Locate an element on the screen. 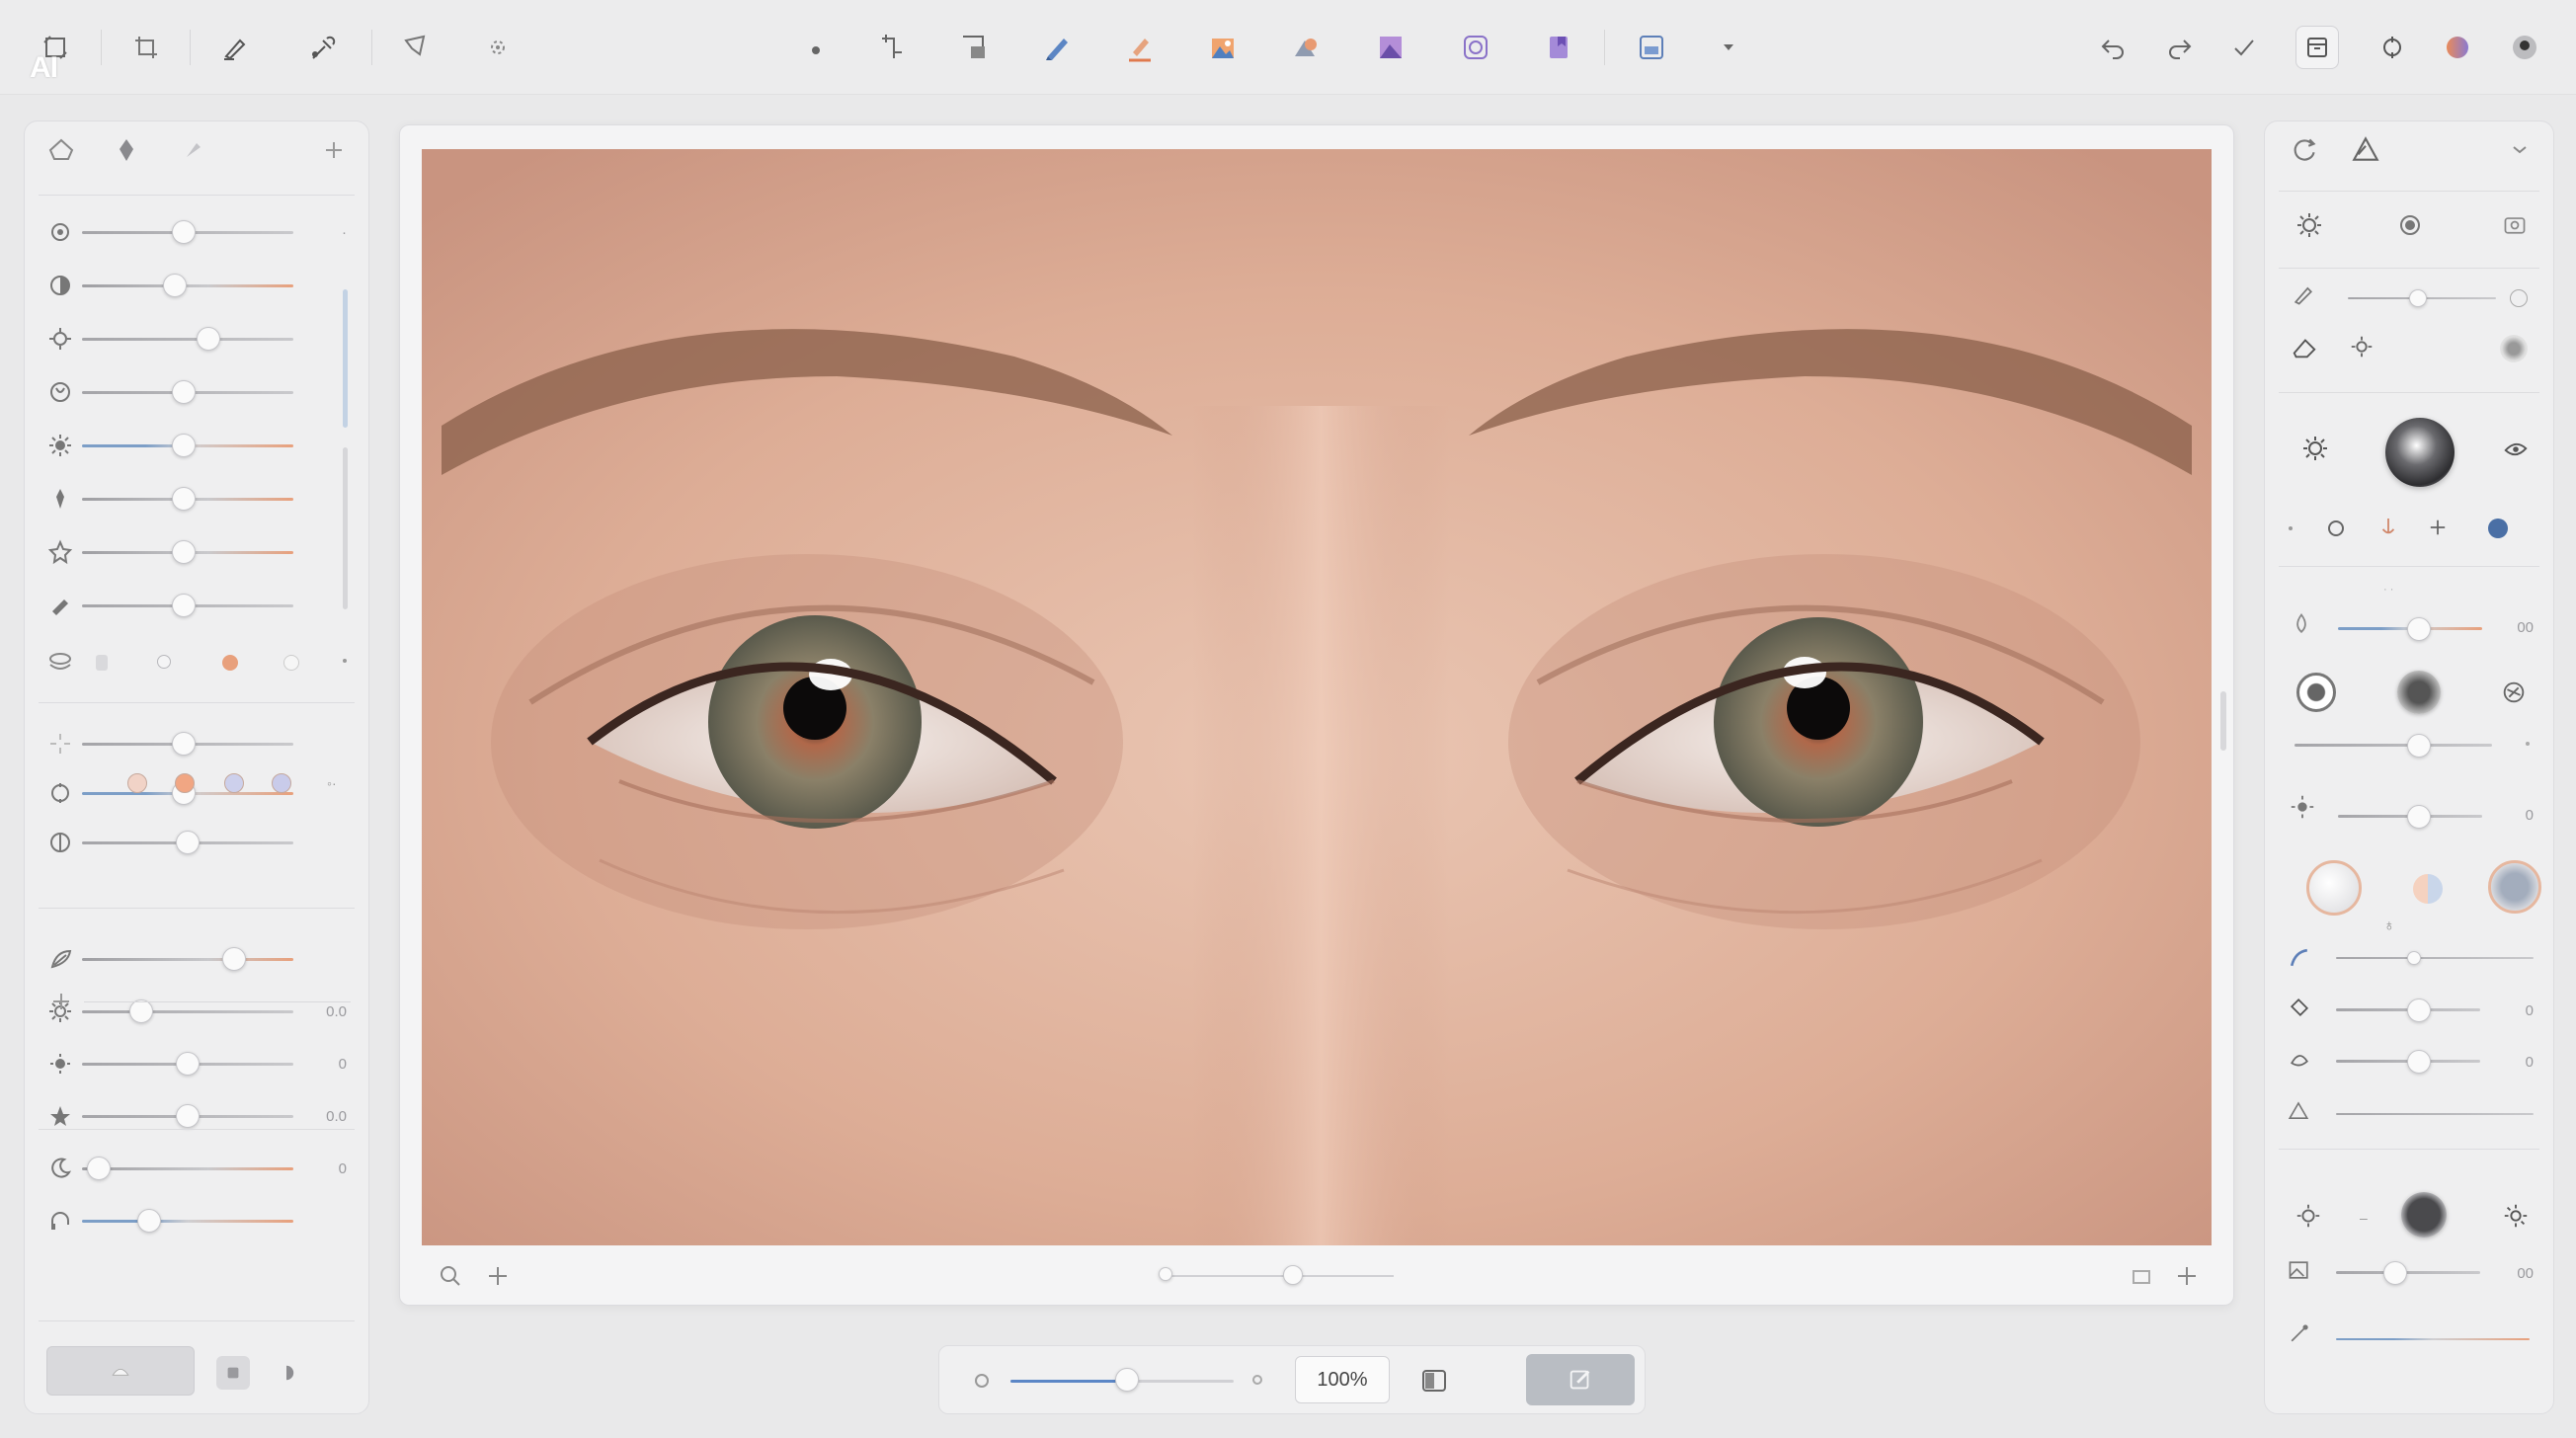  triangle-icon is located at coordinates (2298, 1113).